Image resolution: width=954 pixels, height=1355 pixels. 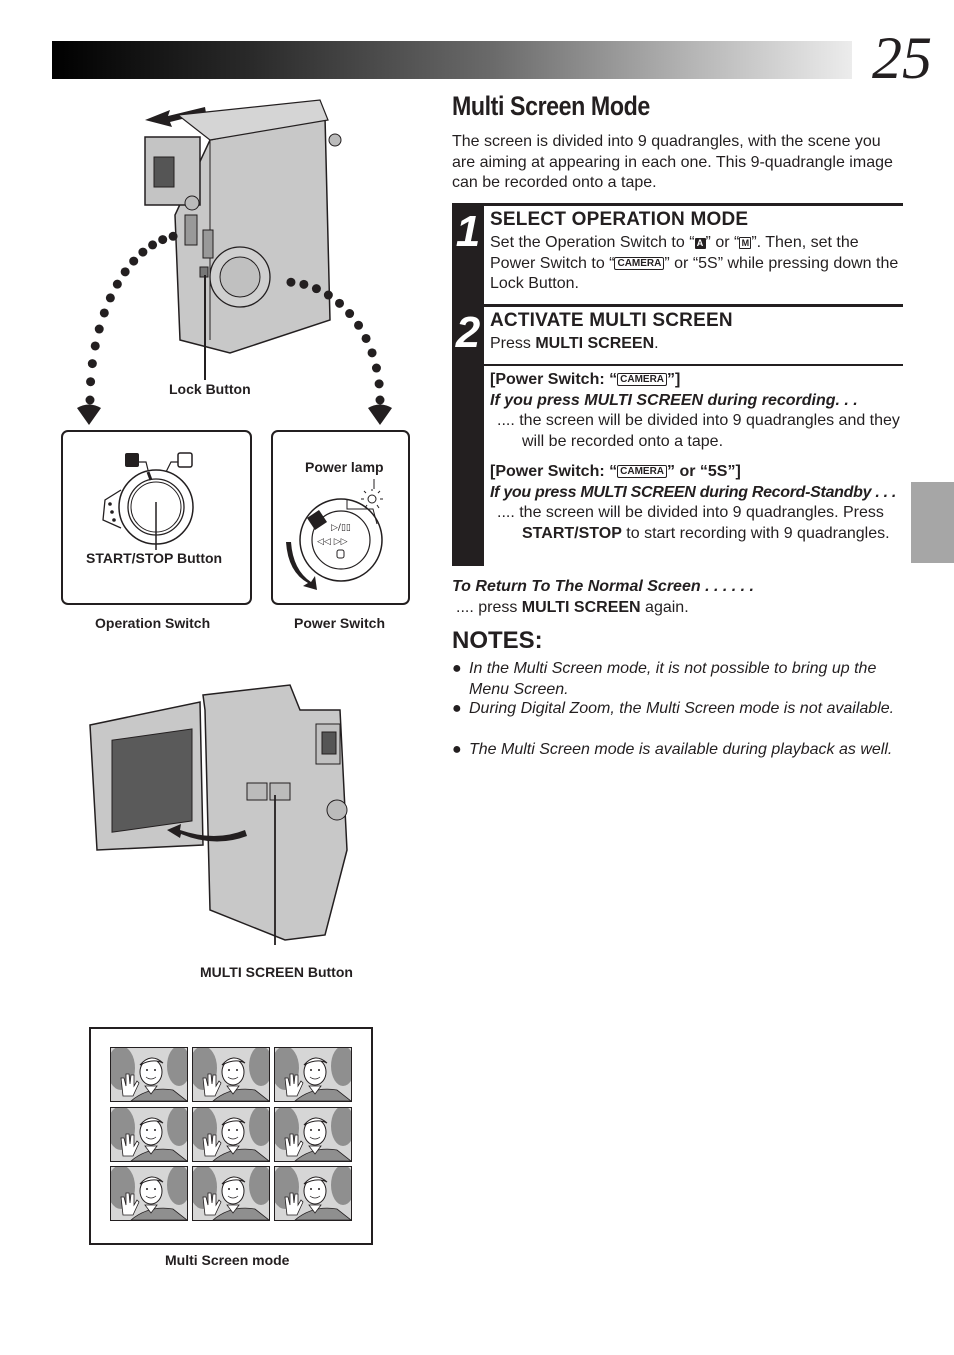 I want to click on start-stop-button-label: START/STOP Button, so click(x=154, y=558).